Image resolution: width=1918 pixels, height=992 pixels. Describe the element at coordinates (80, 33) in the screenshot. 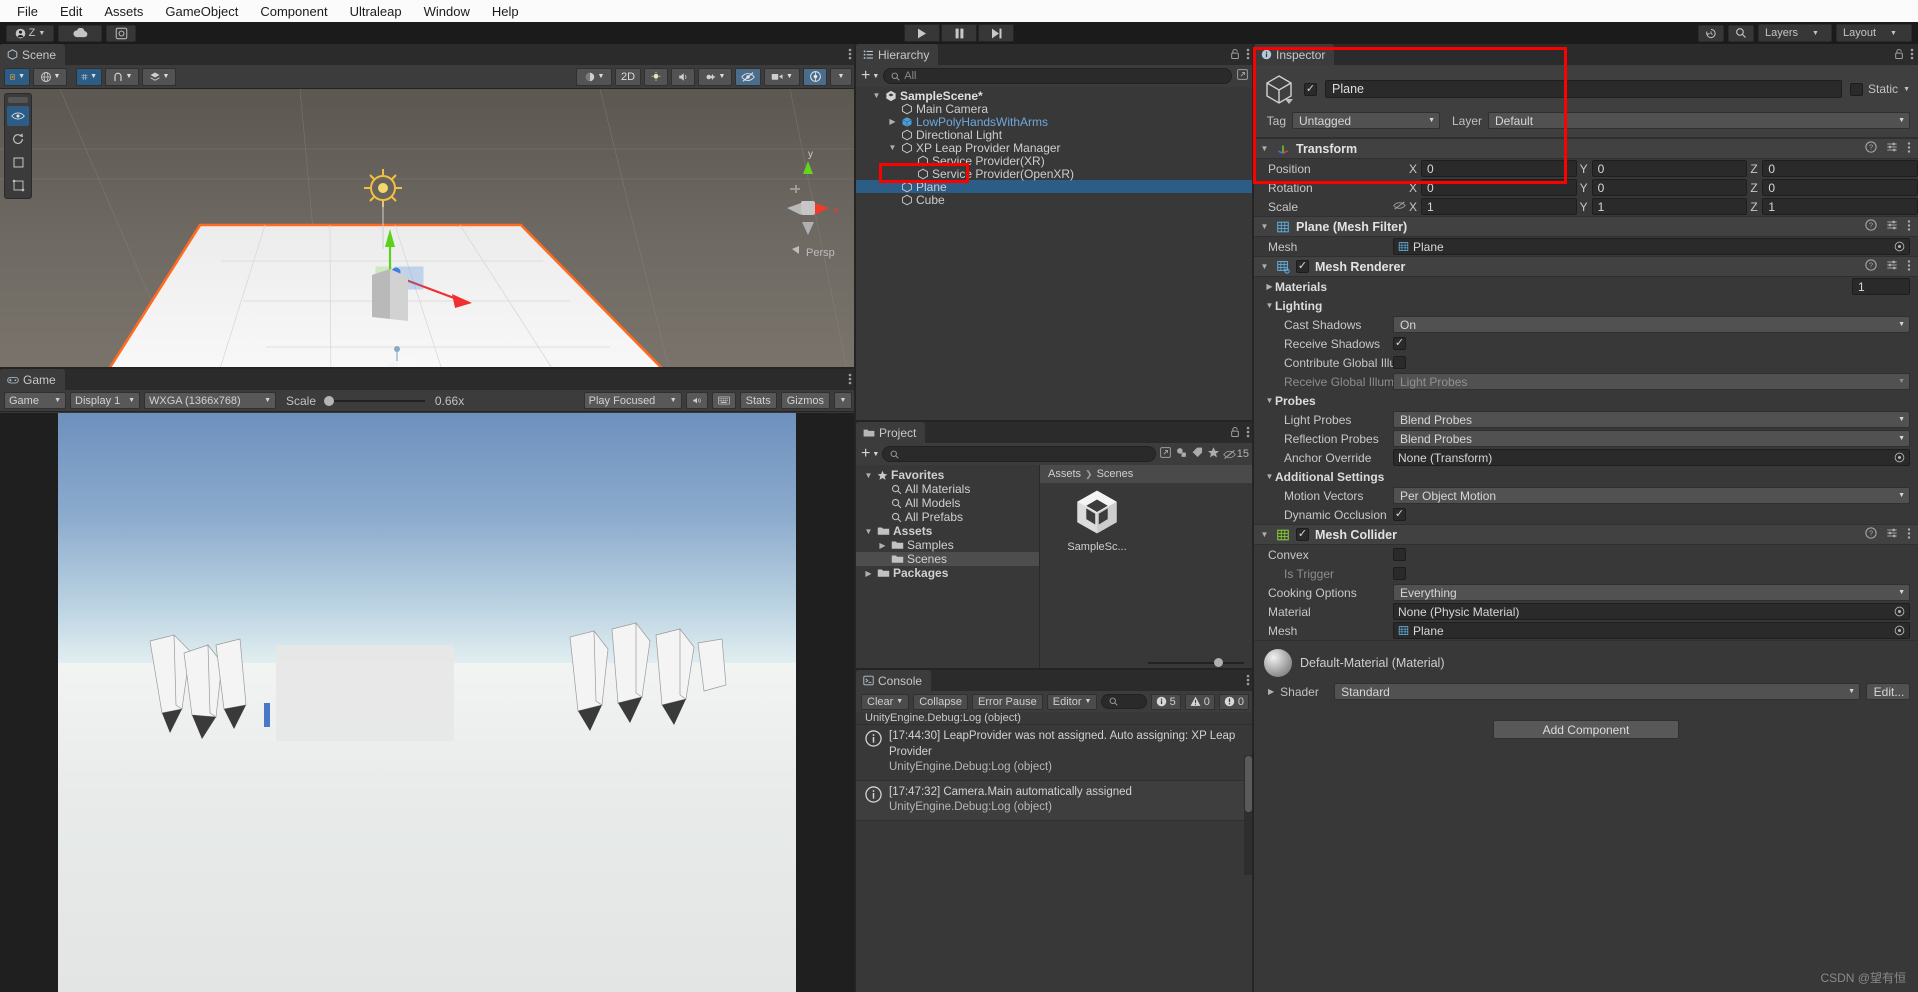

I see `cloud-button` at that location.